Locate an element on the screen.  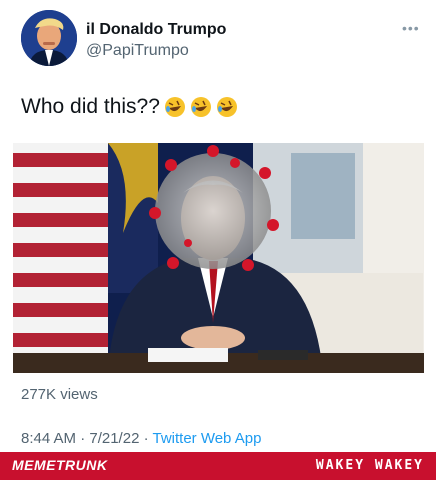
display-name: il Donaldo Trumpo is located at coordinates (156, 30).